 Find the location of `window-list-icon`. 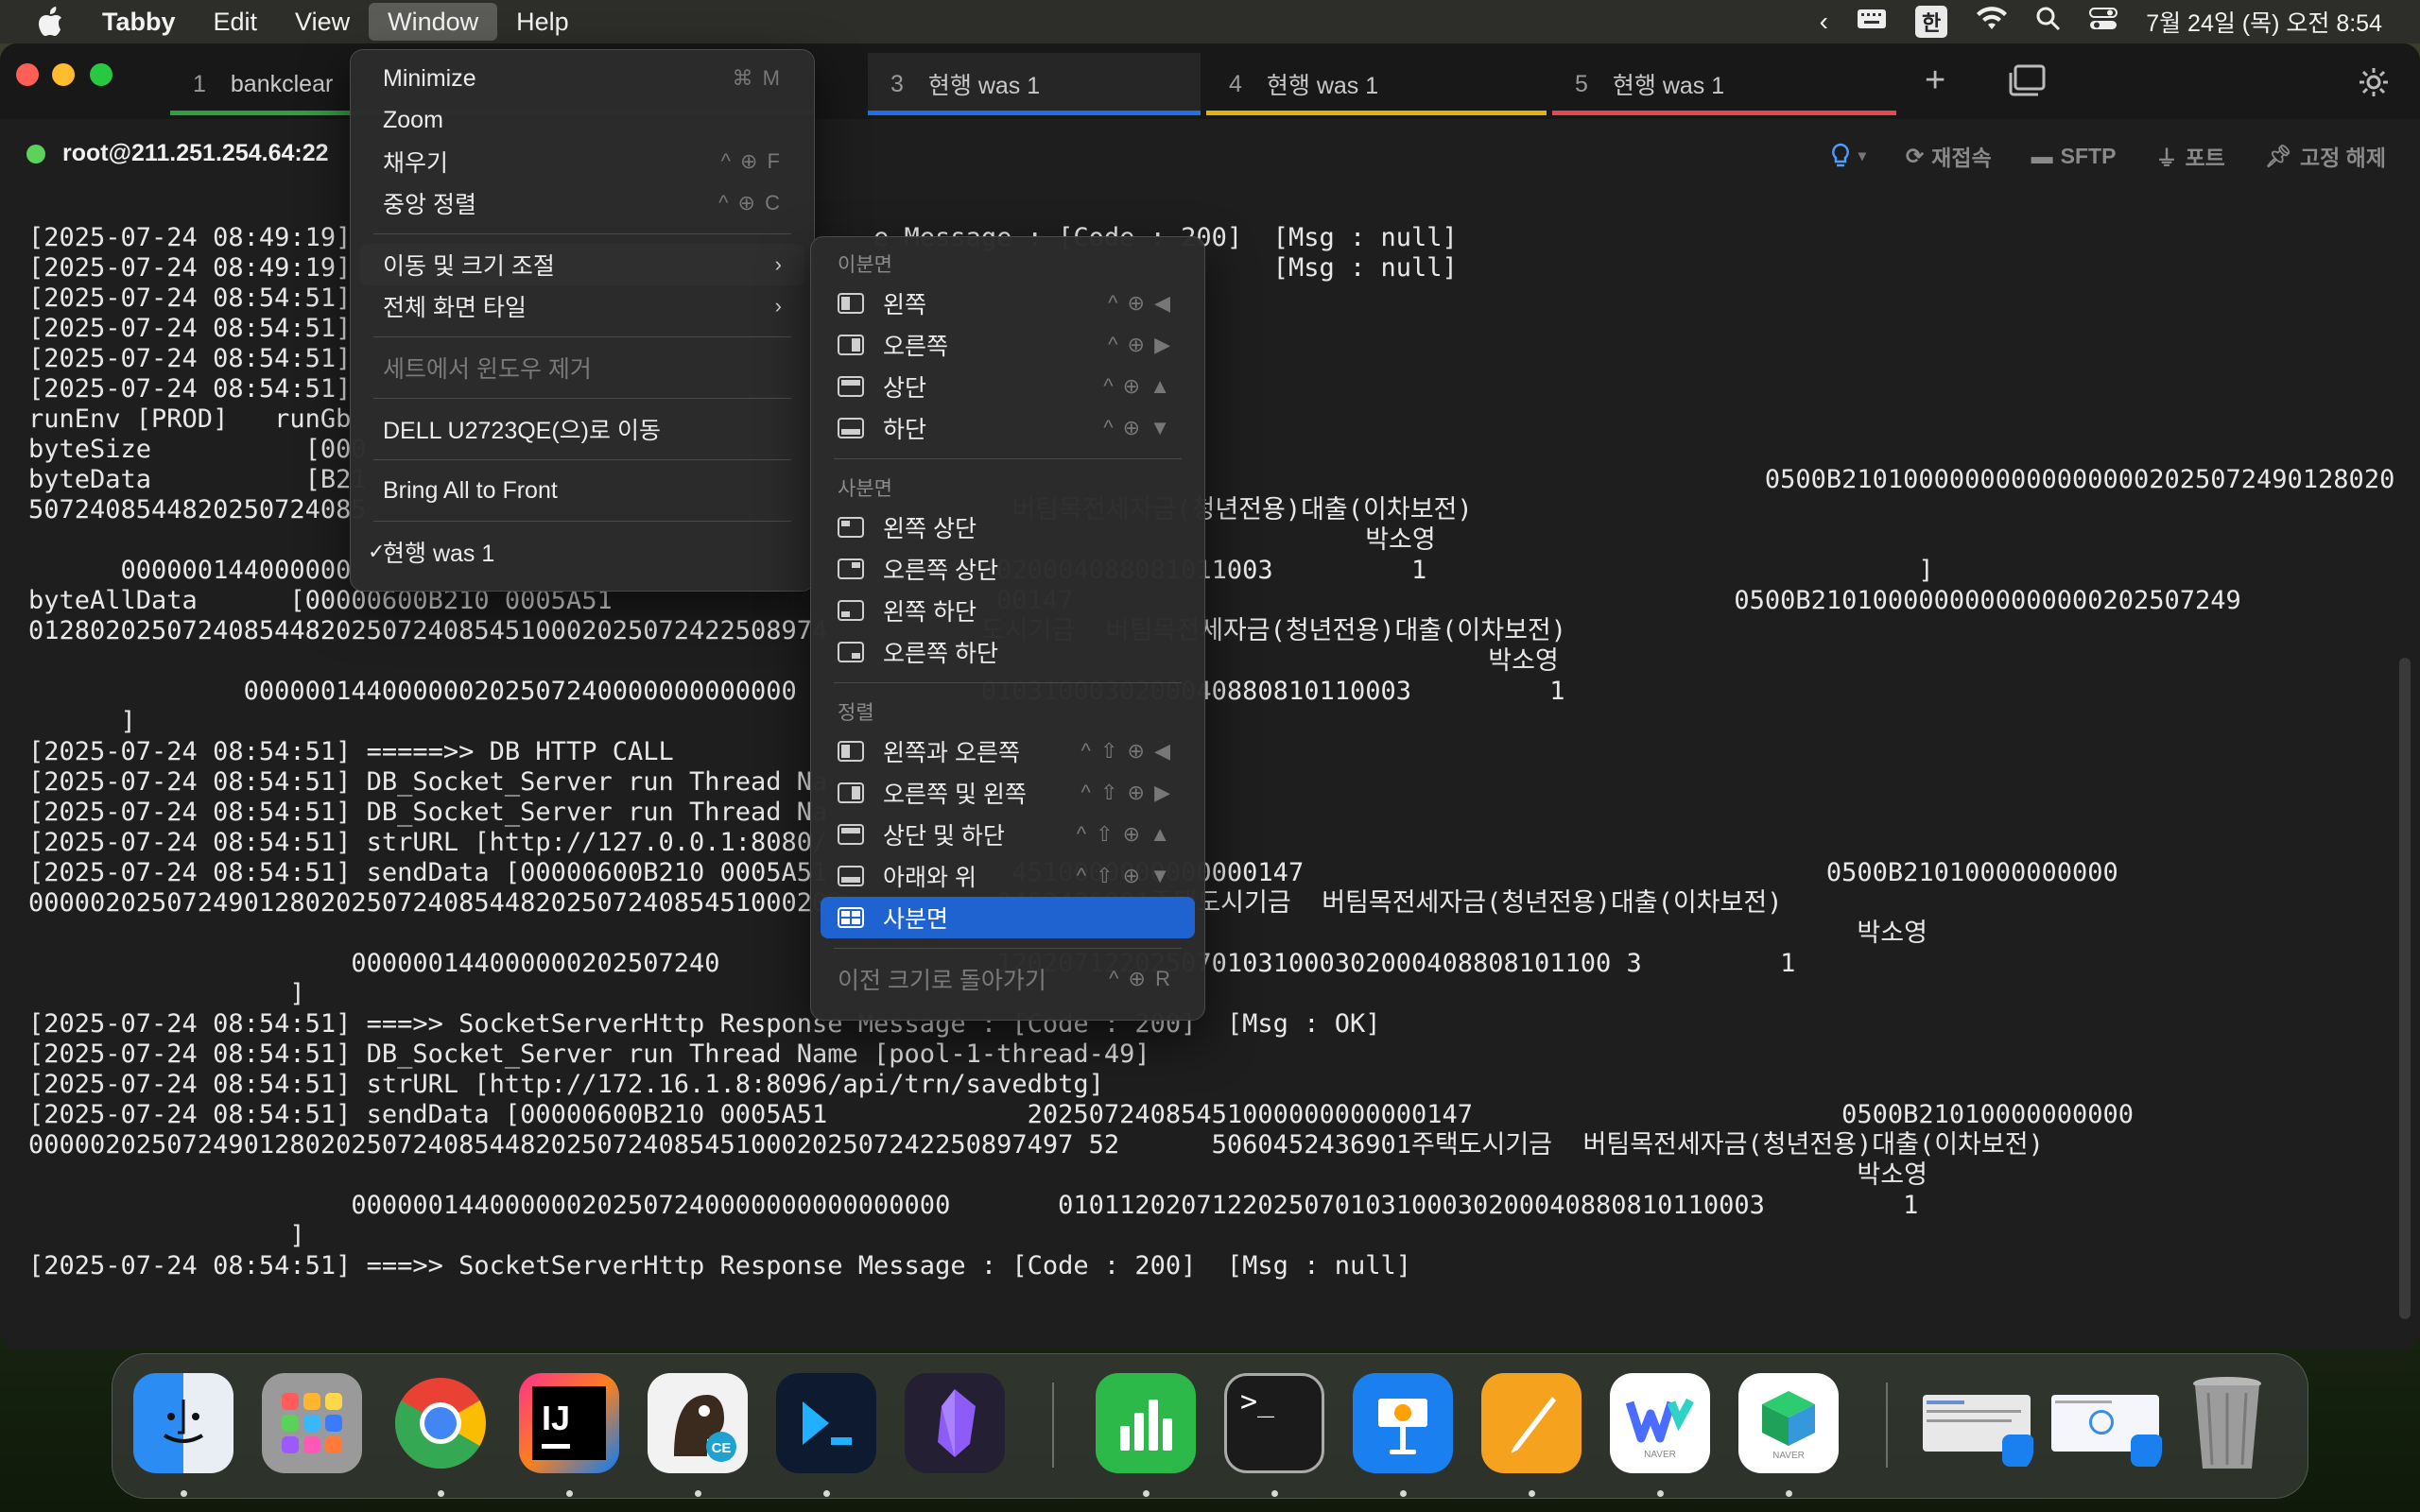

window-list-icon is located at coordinates (2027, 80).